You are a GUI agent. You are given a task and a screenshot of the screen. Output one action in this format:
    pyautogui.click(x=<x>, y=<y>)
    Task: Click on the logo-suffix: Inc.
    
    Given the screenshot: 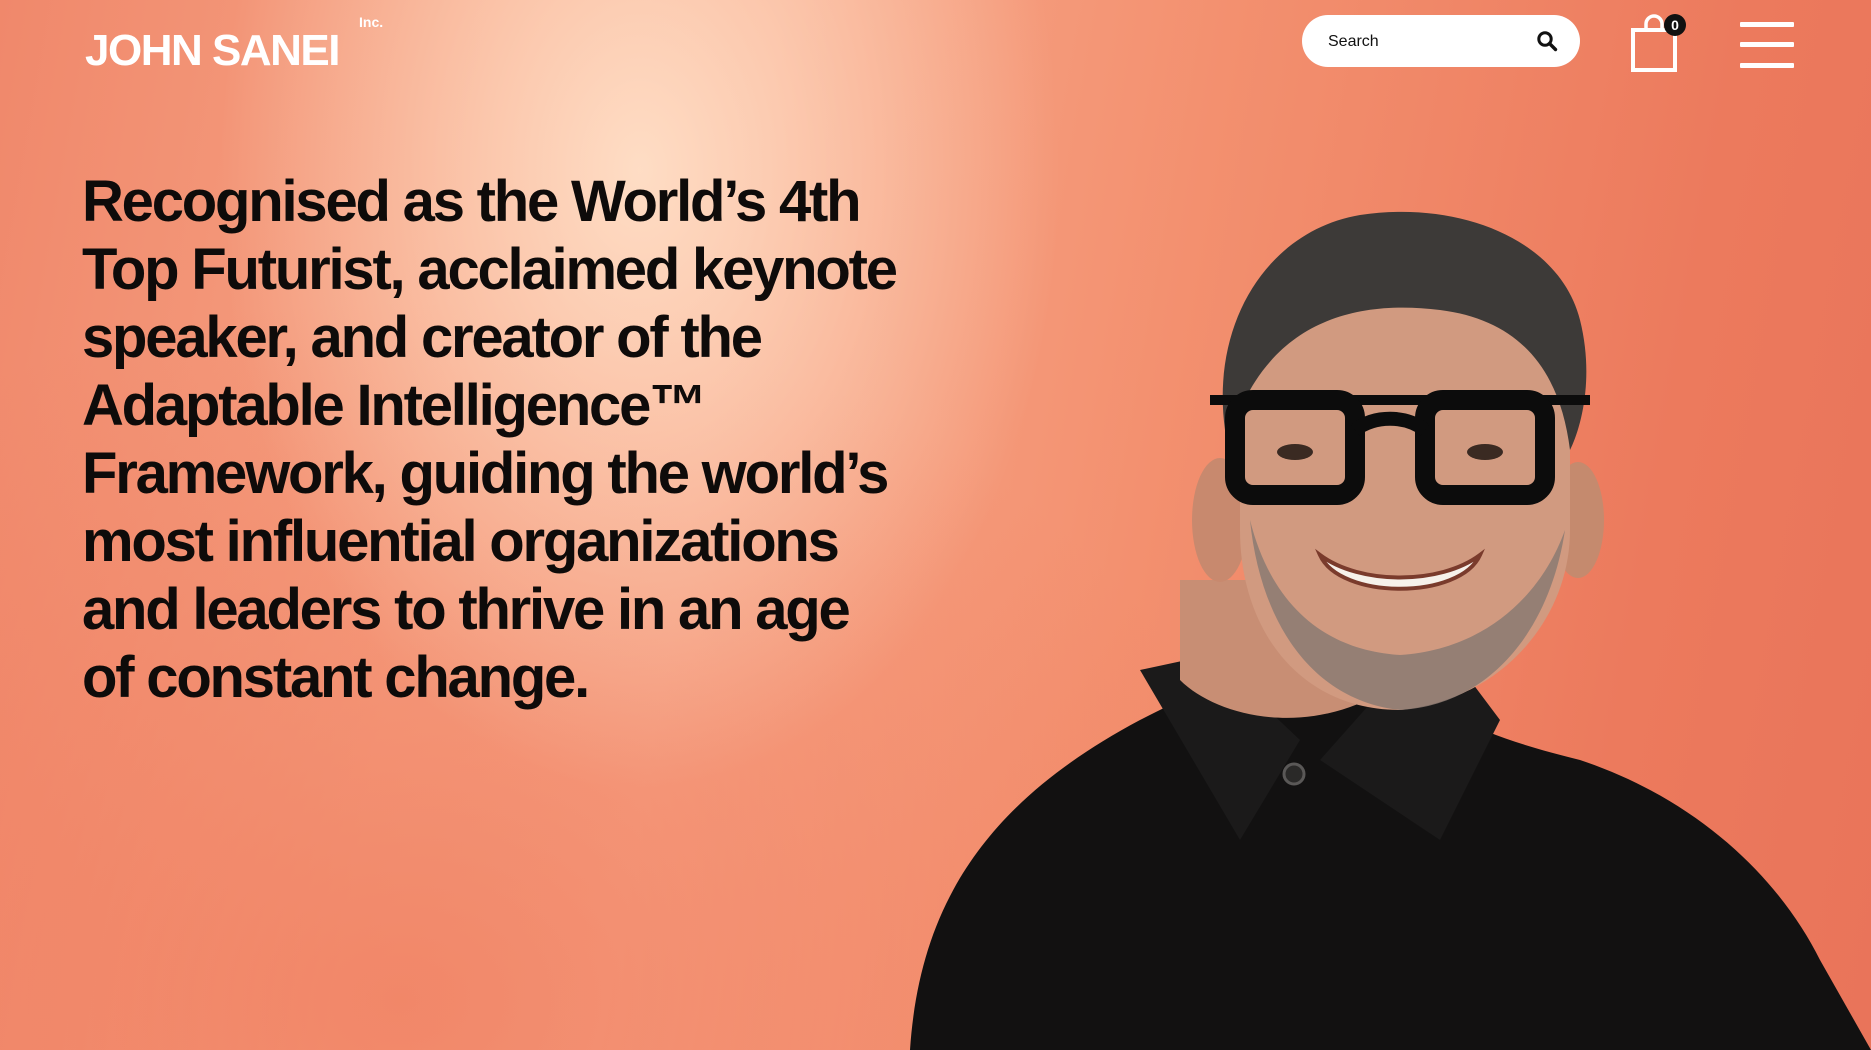 What is the action you would take?
    pyautogui.click(x=371, y=22)
    